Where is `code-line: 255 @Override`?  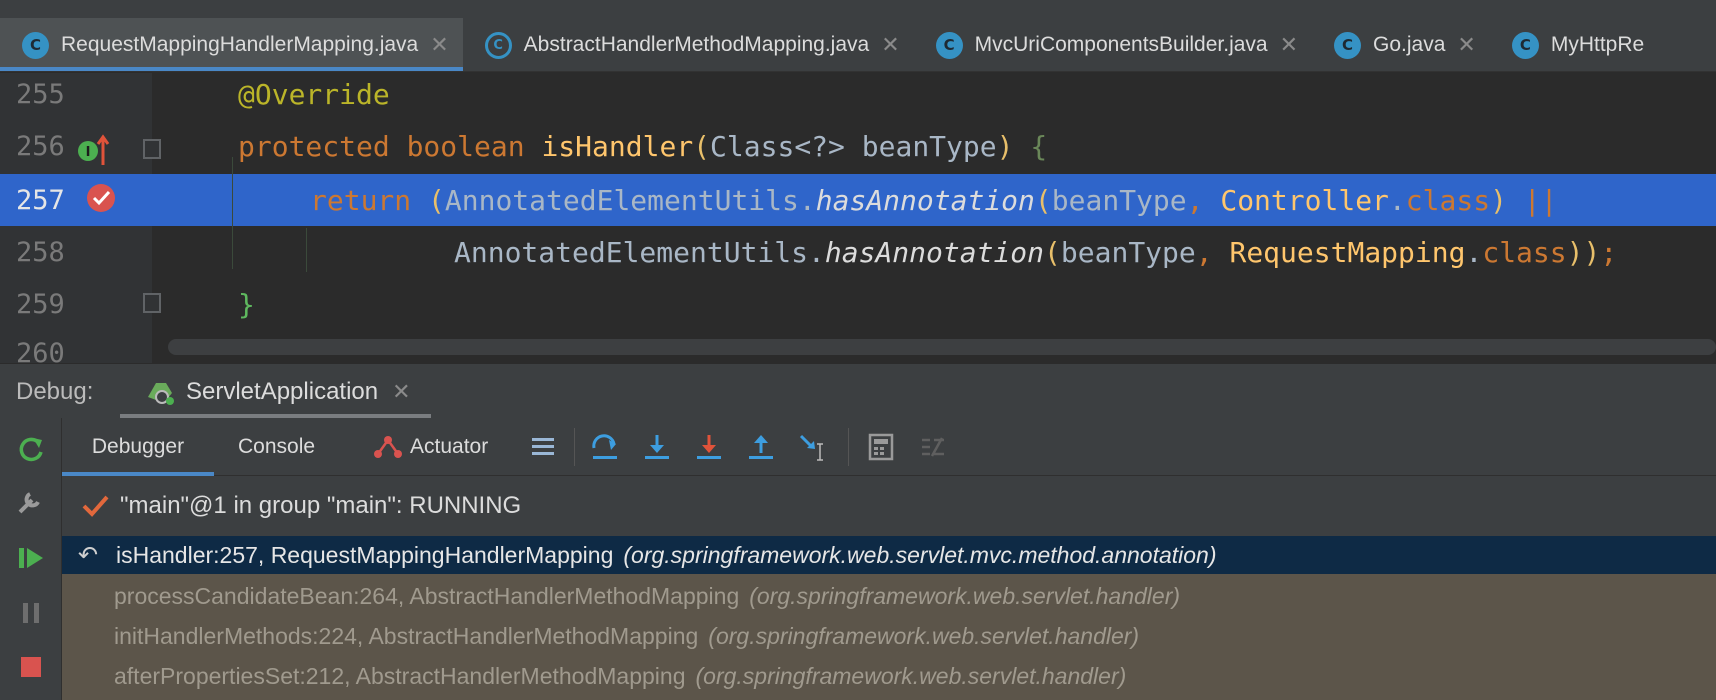
code-line: 255 @Override is located at coordinates (858, 96).